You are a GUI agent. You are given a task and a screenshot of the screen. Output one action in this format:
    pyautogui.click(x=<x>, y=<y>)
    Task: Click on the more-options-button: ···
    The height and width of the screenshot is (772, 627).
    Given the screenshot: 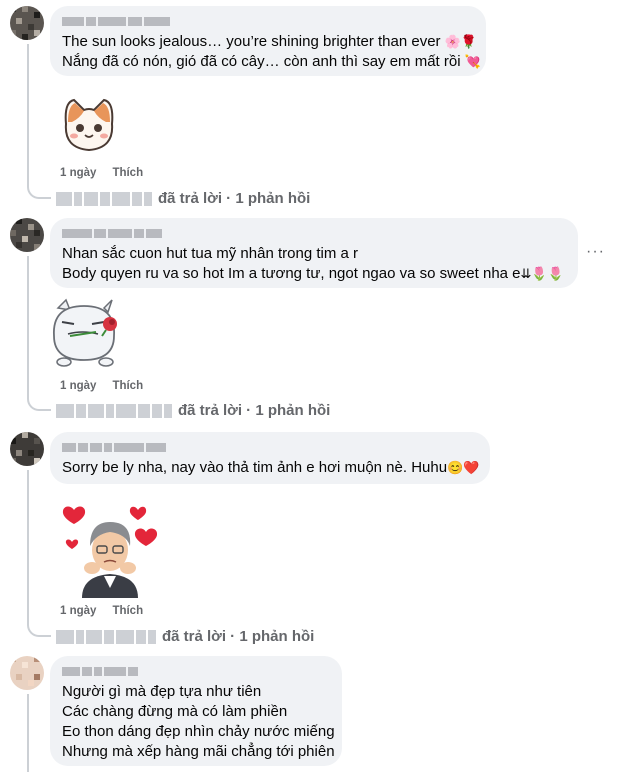 What is the action you would take?
    pyautogui.click(x=595, y=252)
    